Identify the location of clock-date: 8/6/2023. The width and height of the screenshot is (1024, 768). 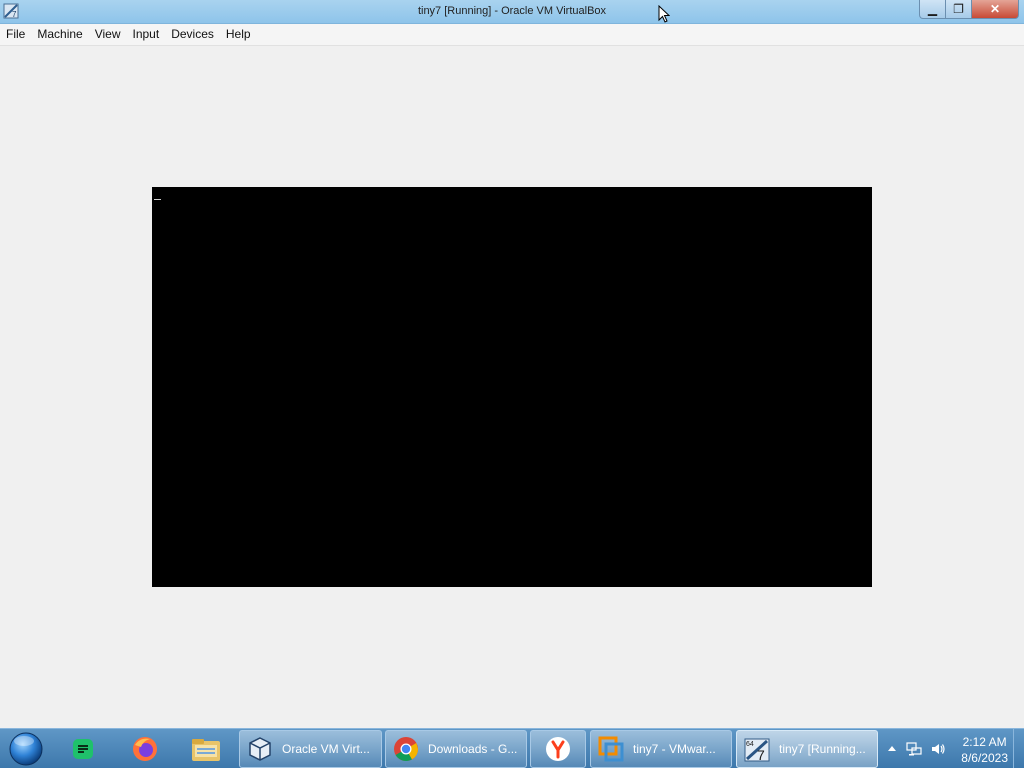
(984, 758).